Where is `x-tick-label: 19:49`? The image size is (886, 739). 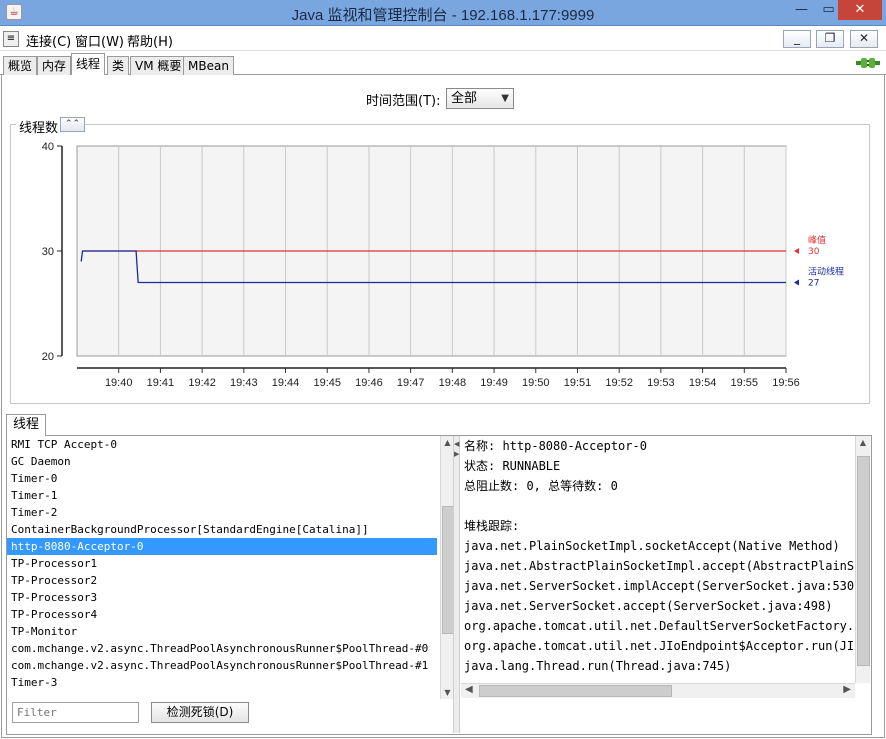
x-tick-label: 19:49 is located at coordinates (494, 383).